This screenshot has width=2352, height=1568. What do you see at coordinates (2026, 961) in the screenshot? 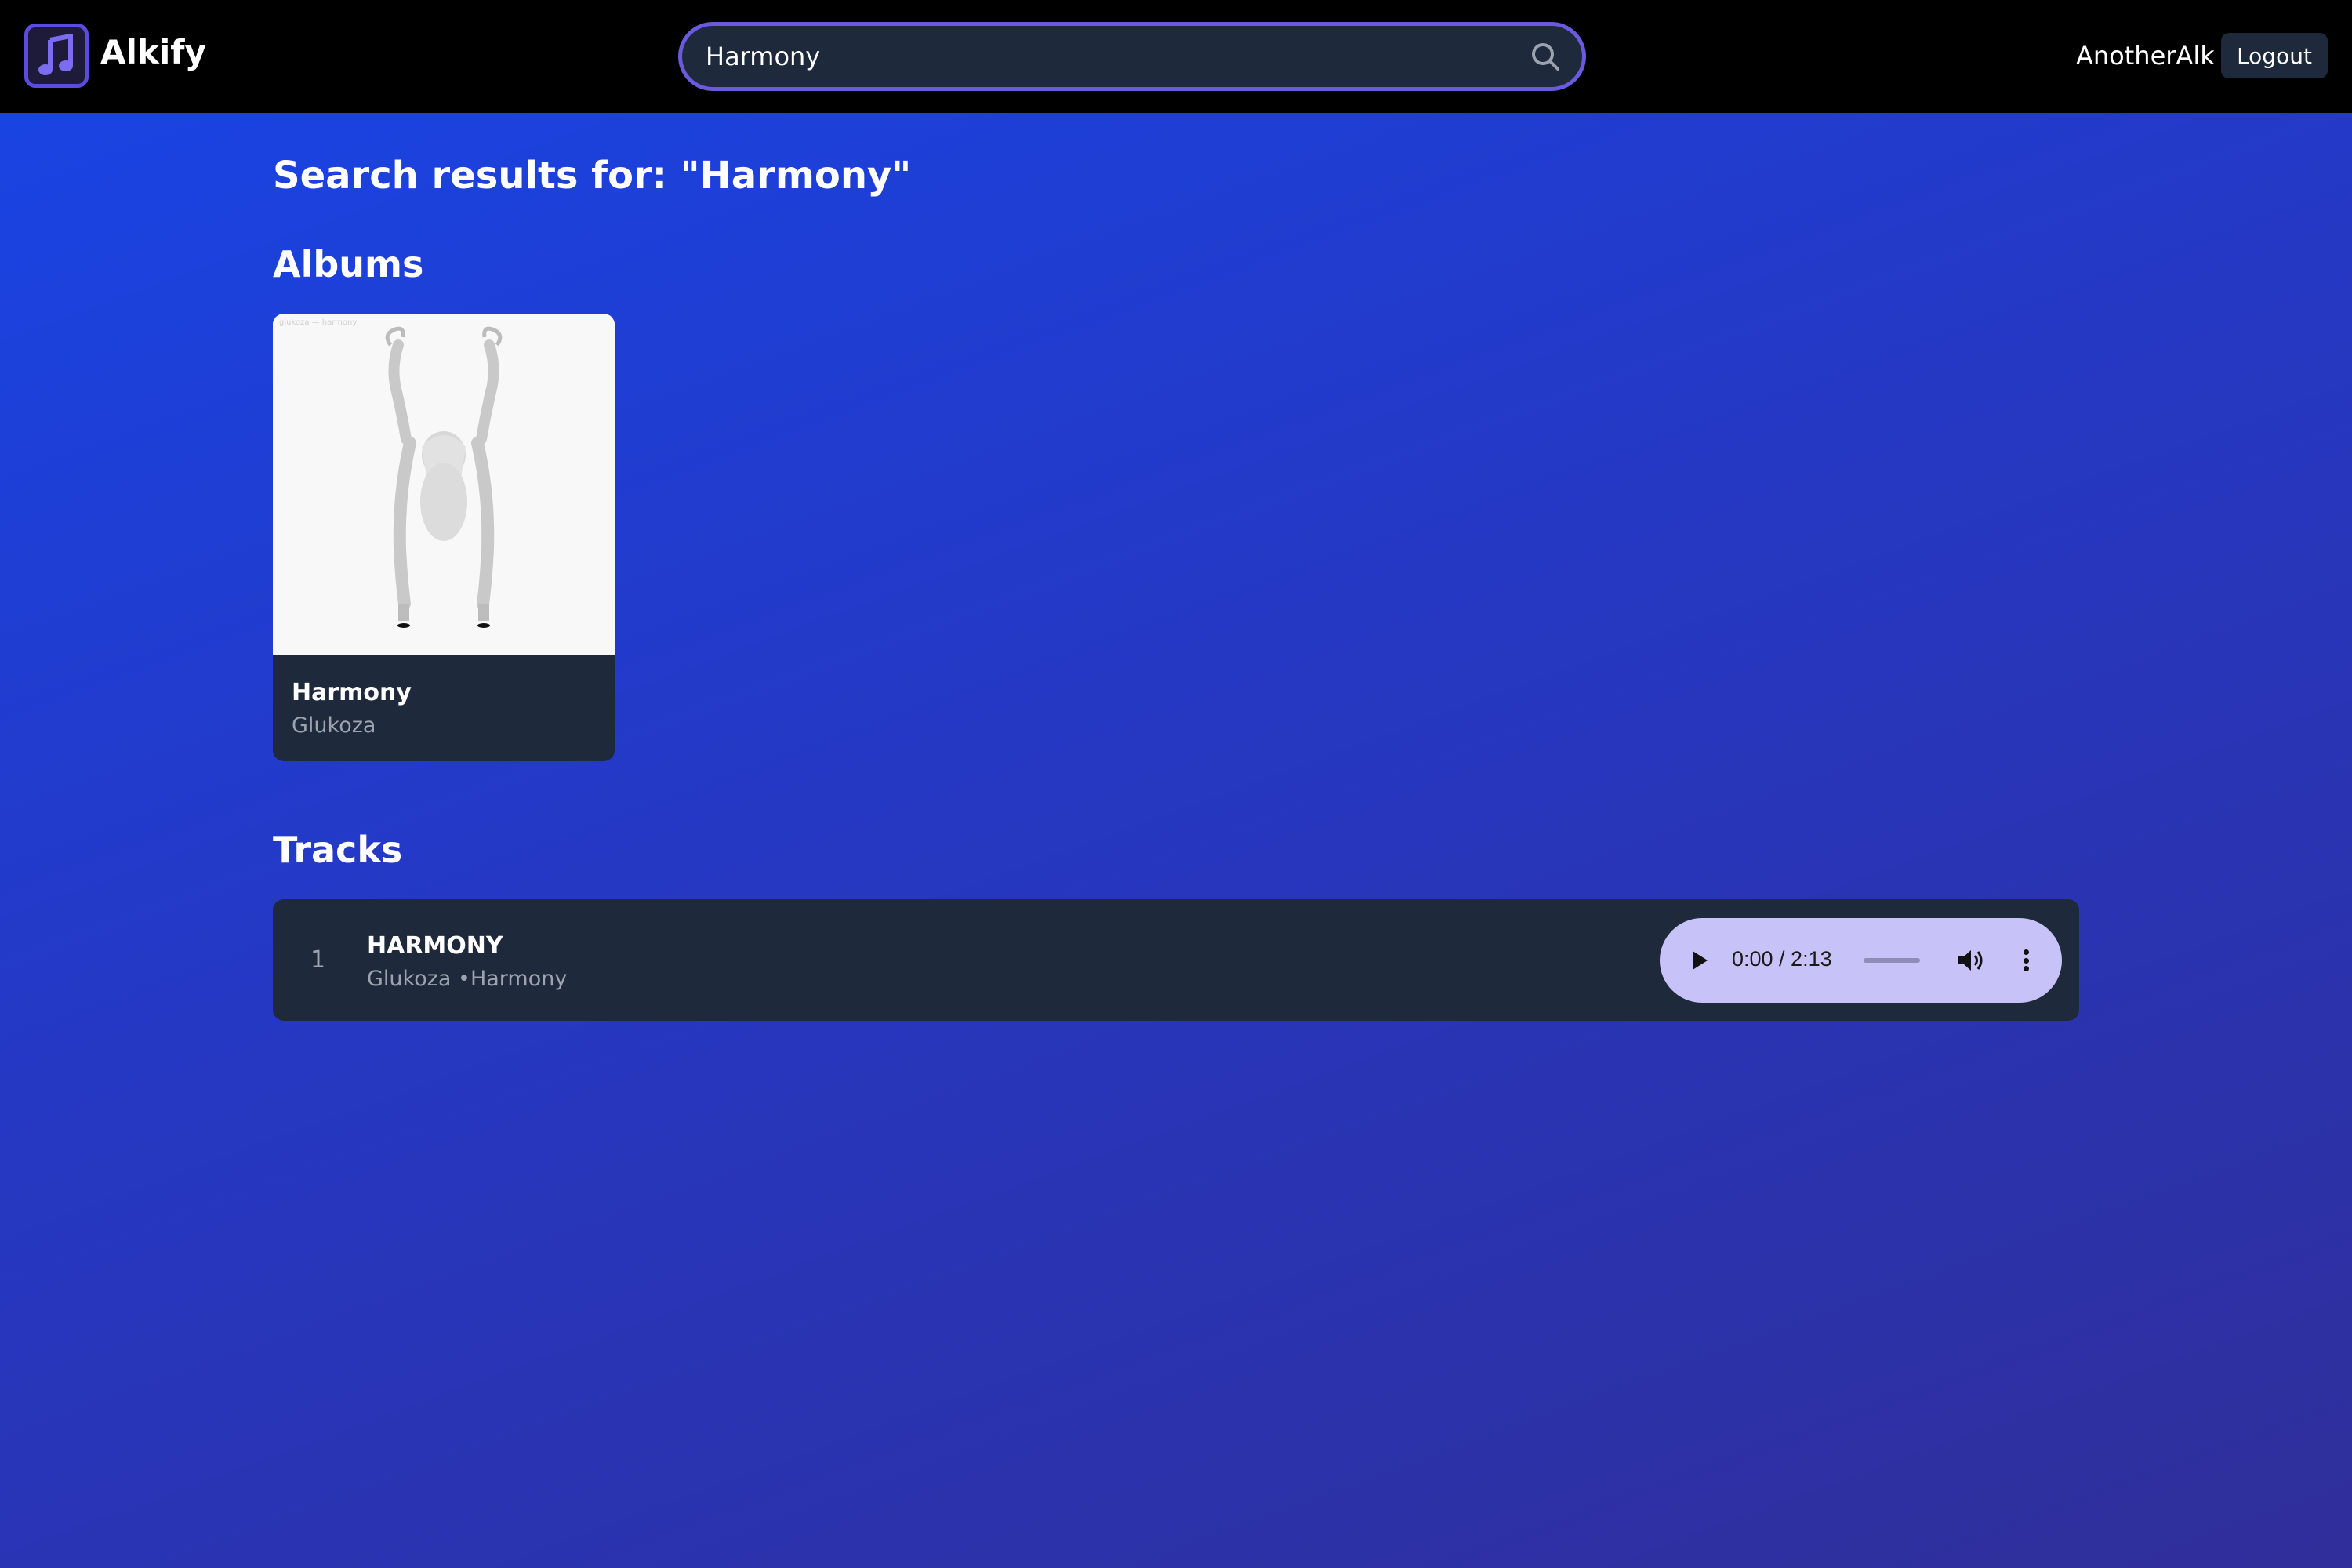
I see `more-vertical-icon` at bounding box center [2026, 961].